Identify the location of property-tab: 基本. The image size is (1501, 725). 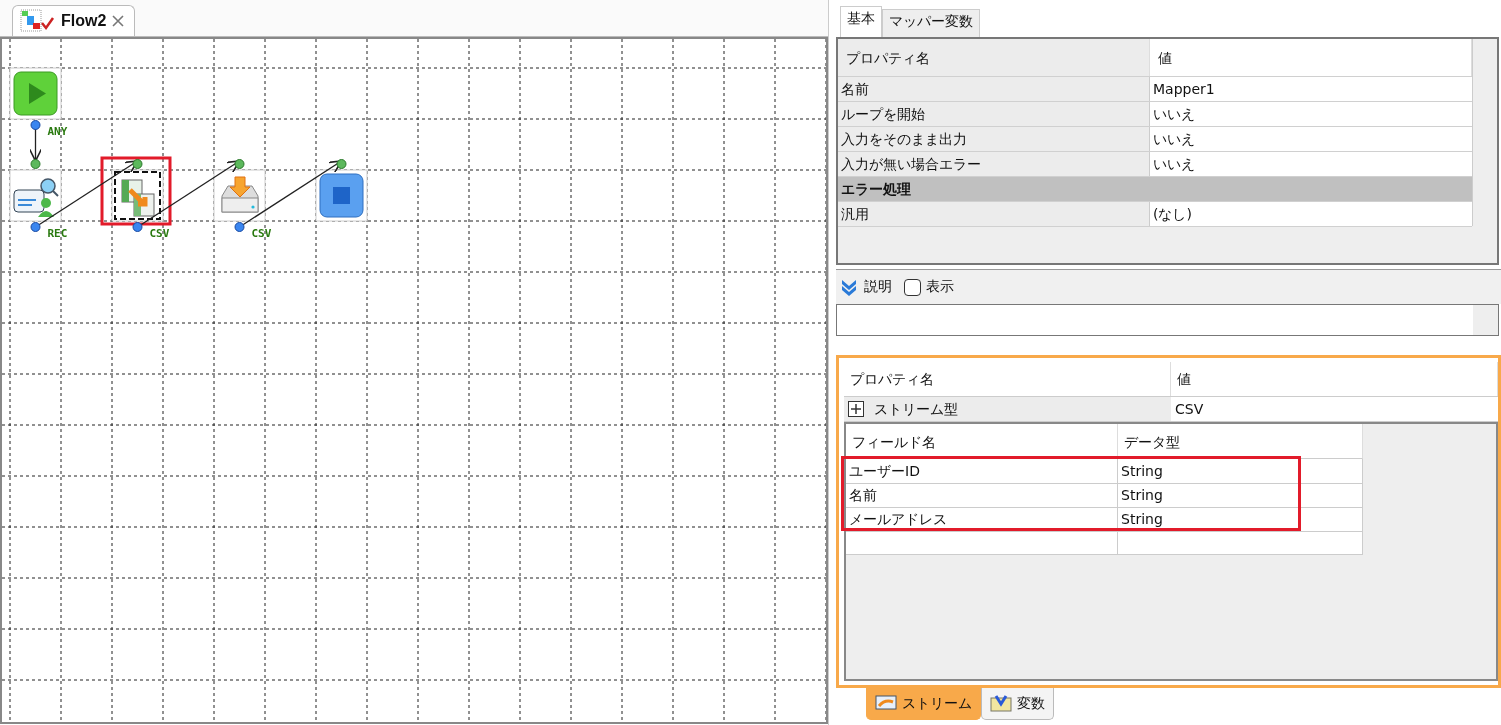
(861, 22).